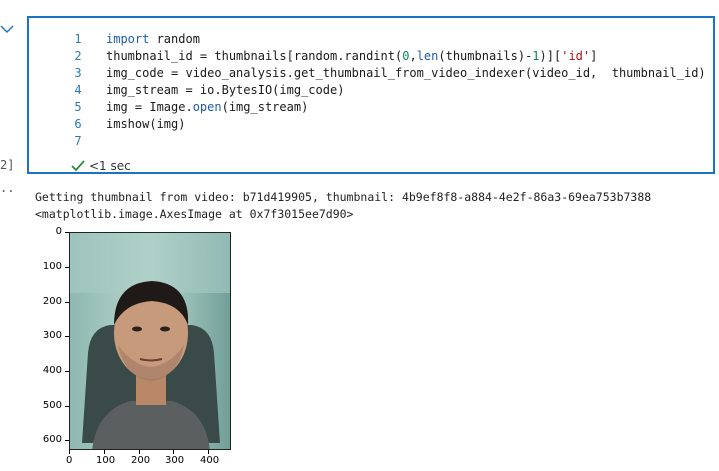  I want to click on y-tick-label: 400, so click(52, 370).